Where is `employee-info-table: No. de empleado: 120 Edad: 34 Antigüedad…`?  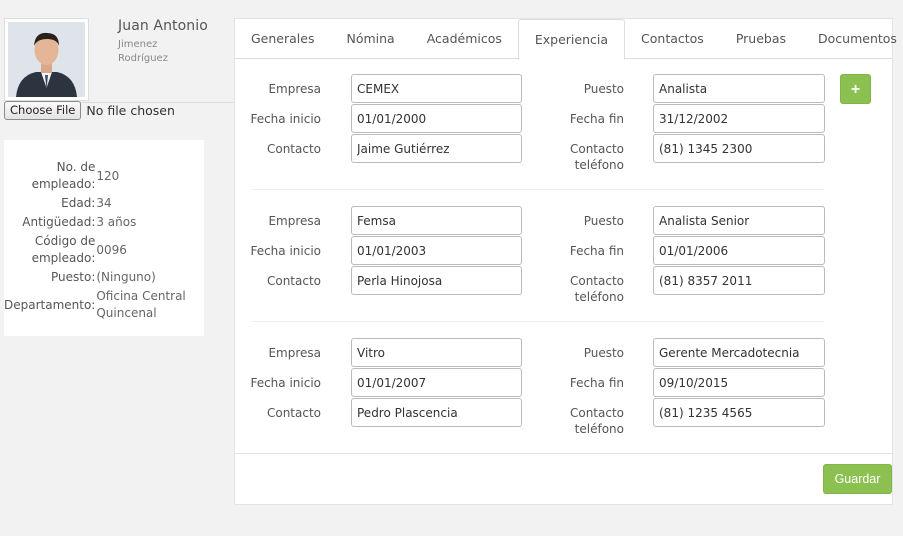 employee-info-table: No. de empleado: 120 Edad: 34 Antigüedad… is located at coordinates (104, 240).